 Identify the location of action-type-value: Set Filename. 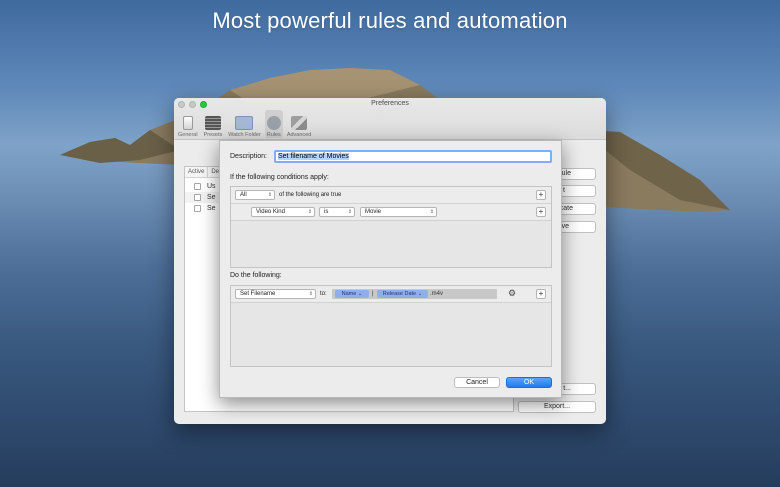
(258, 294).